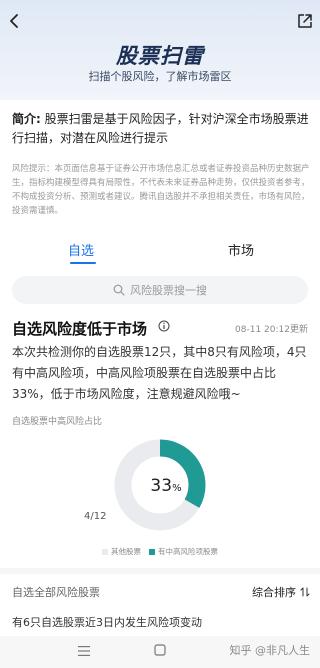 The image size is (320, 668). Describe the element at coordinates (305, 21) in the screenshot. I see `share-external-icon` at that location.